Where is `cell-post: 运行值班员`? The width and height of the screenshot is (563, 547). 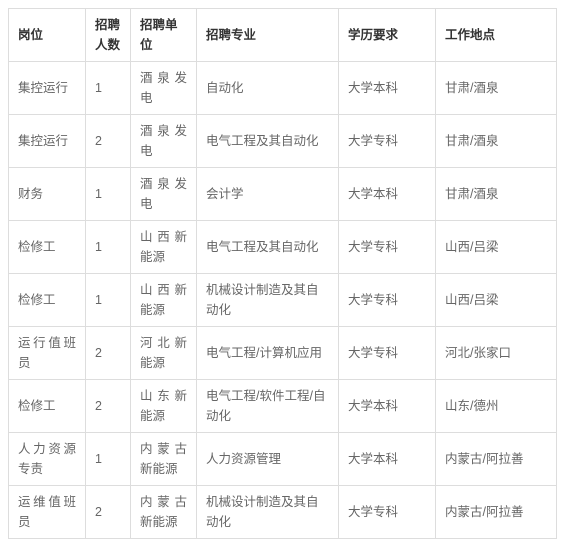 cell-post: 运行值班员 is located at coordinates (47, 353).